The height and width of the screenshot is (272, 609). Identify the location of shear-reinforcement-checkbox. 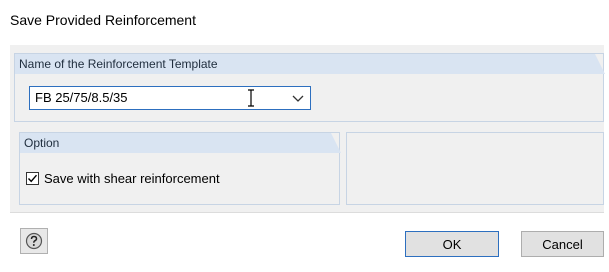
(32, 178).